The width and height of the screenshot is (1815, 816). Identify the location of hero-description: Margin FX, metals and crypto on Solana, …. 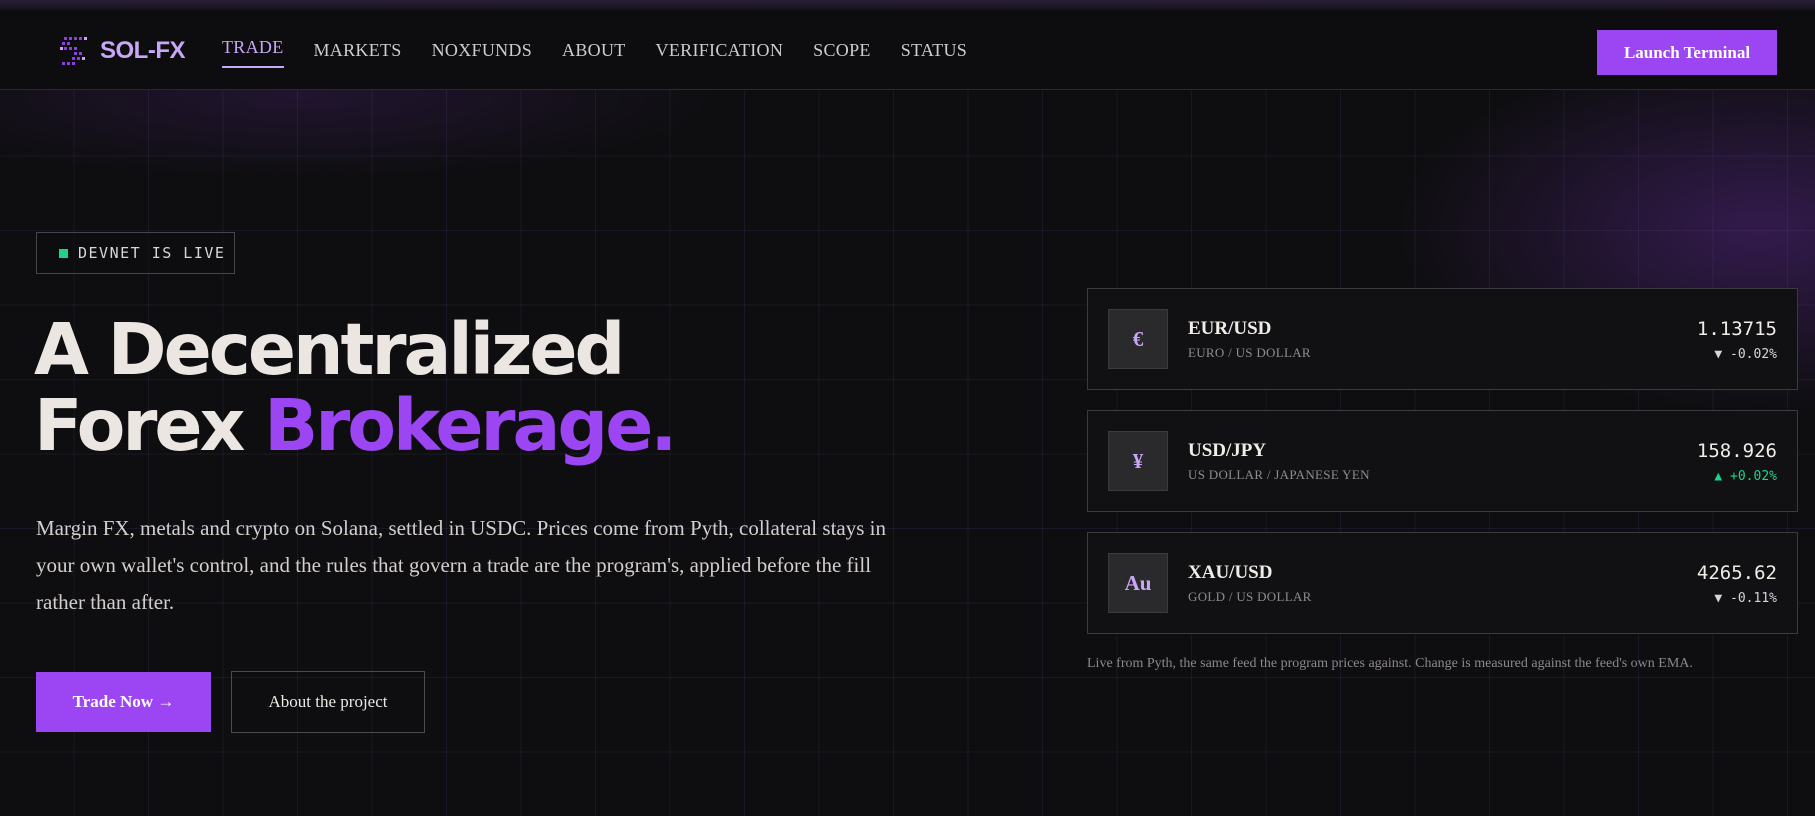
(461, 565).